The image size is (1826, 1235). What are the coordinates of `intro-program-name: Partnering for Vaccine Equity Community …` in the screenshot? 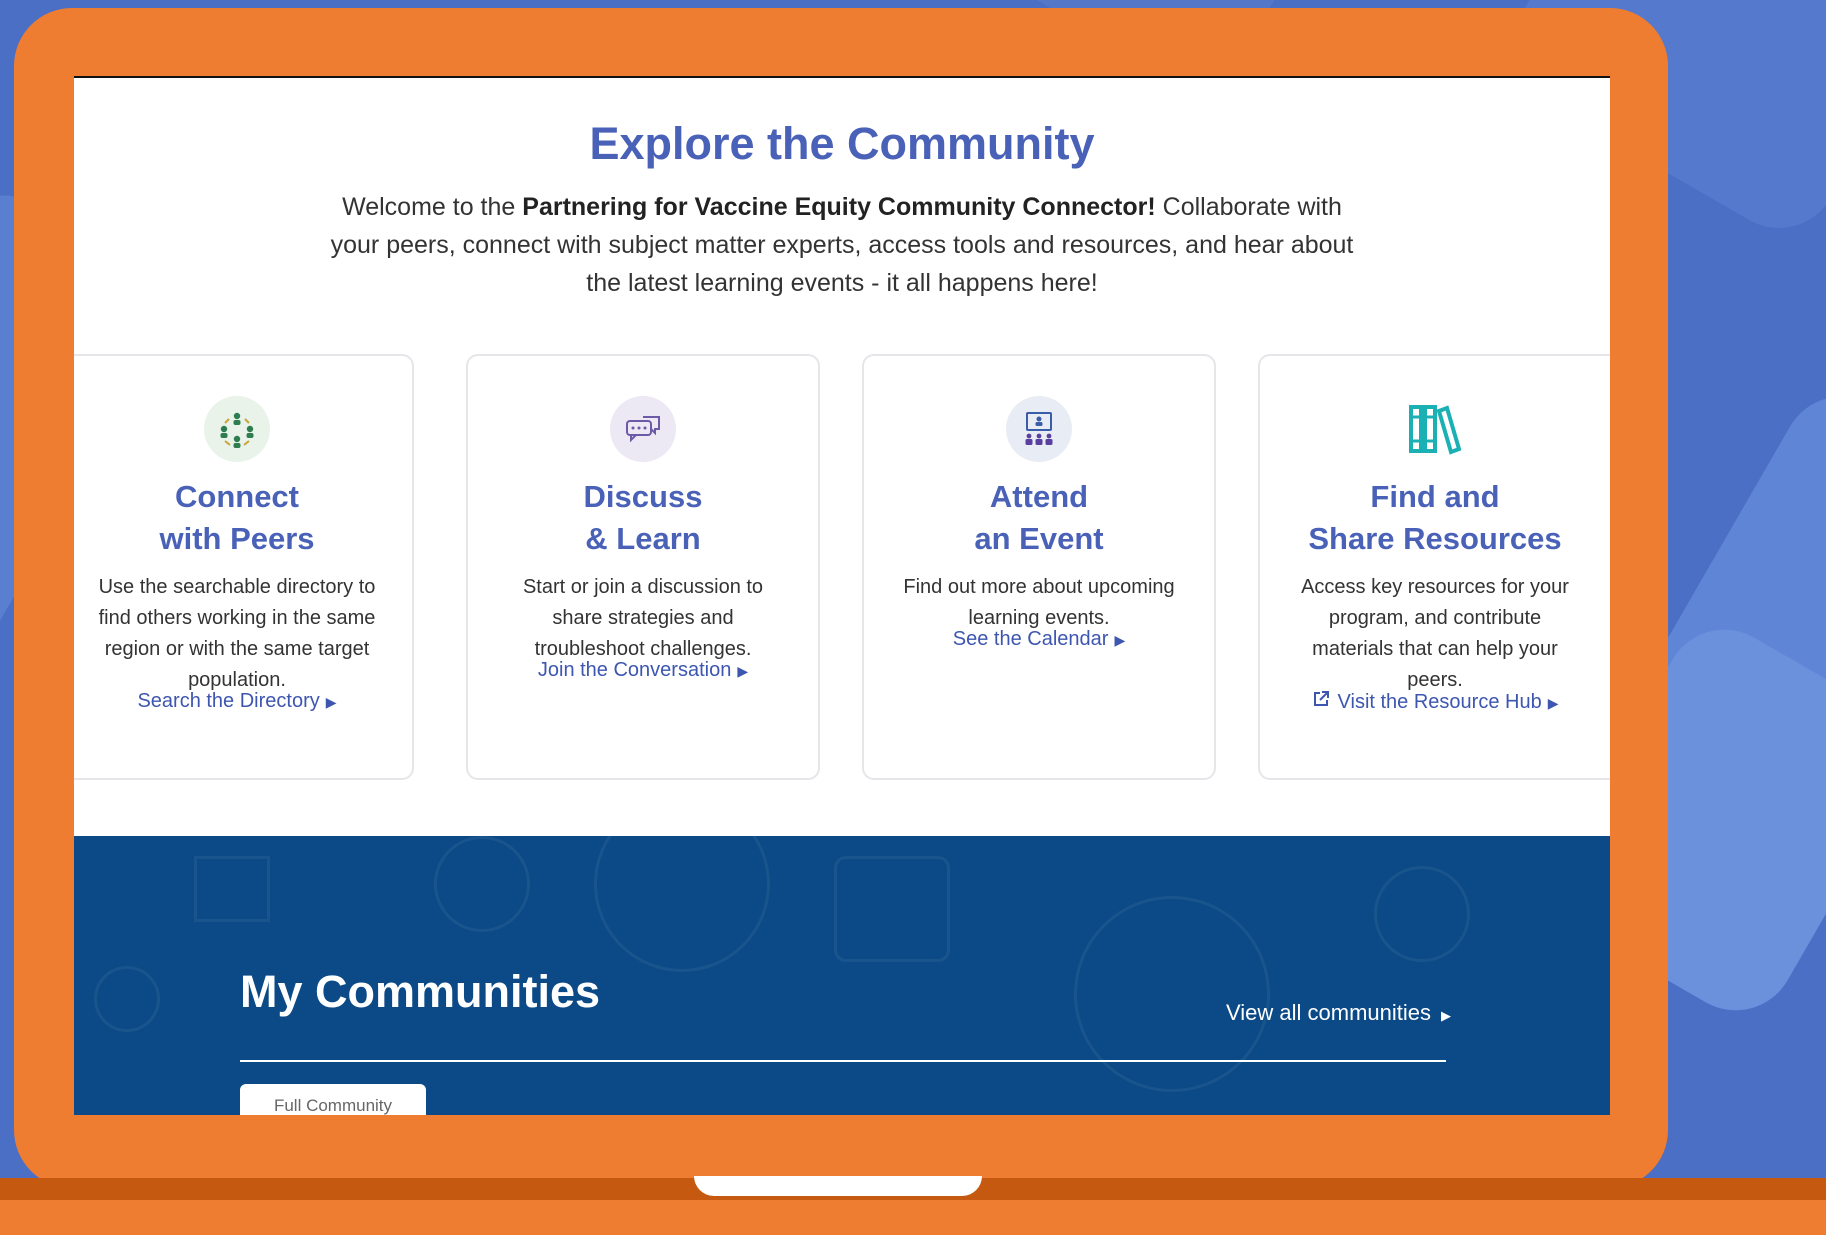 It's located at (839, 207).